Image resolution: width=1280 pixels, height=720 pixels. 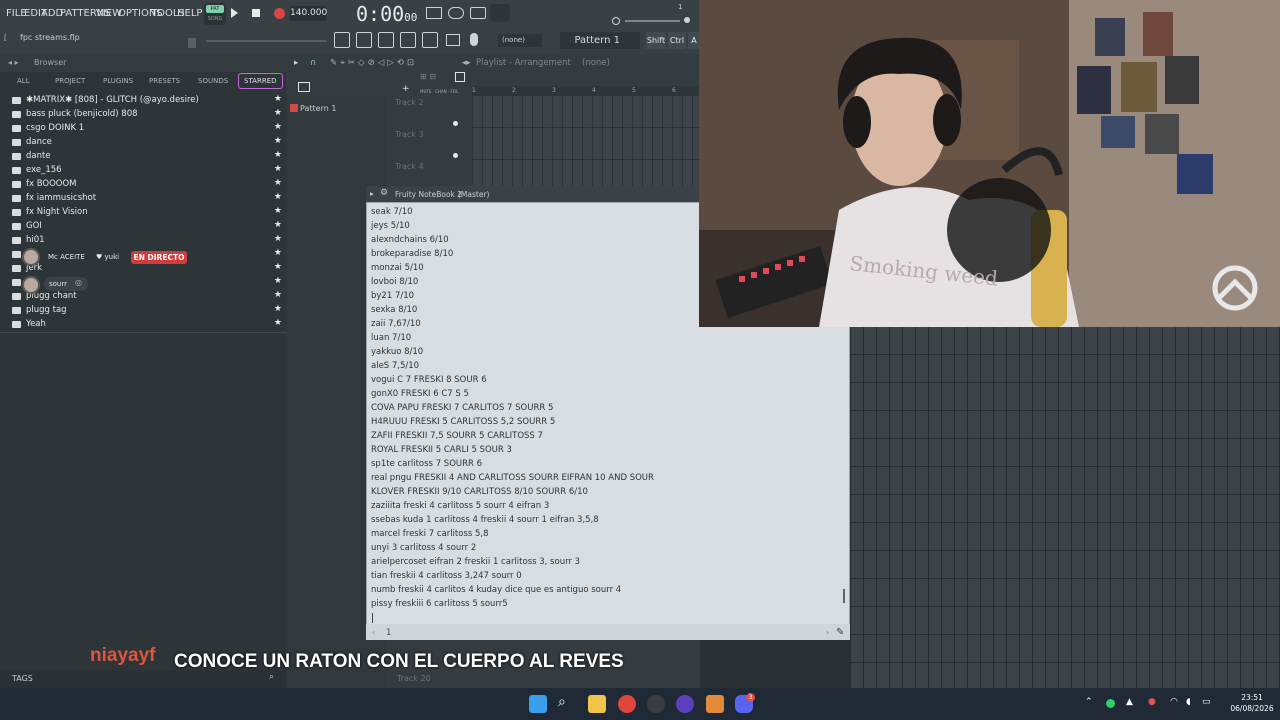 What do you see at coordinates (148, 269) in the screenshot?
I see `list-item: jerk ★` at bounding box center [148, 269].